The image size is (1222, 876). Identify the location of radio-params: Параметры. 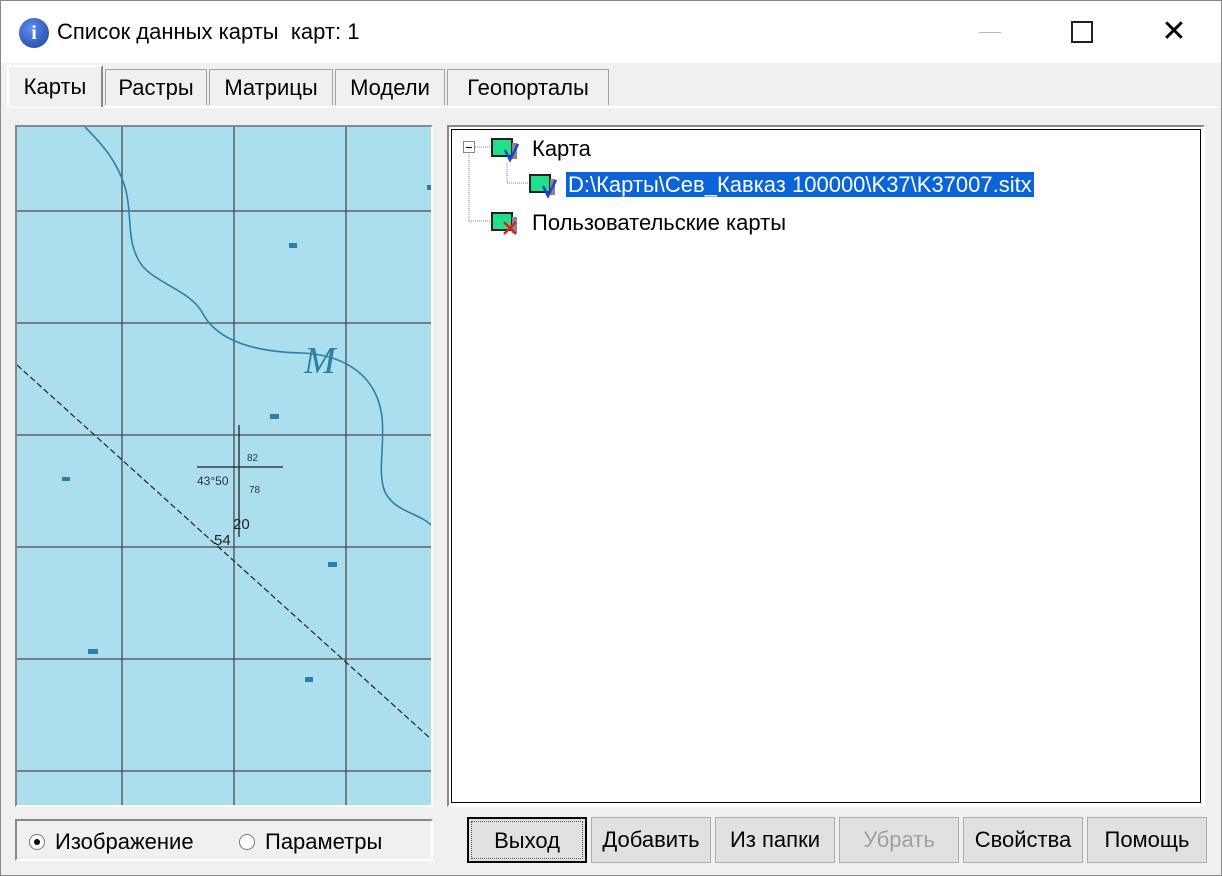
(310, 842).